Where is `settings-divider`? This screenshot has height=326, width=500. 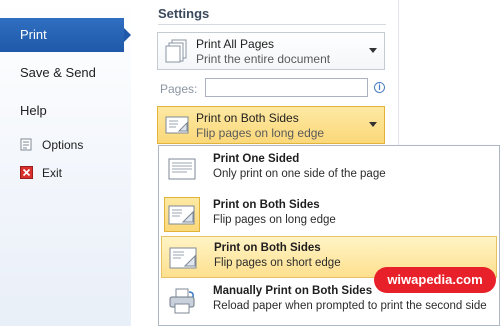 settings-divider is located at coordinates (272, 24).